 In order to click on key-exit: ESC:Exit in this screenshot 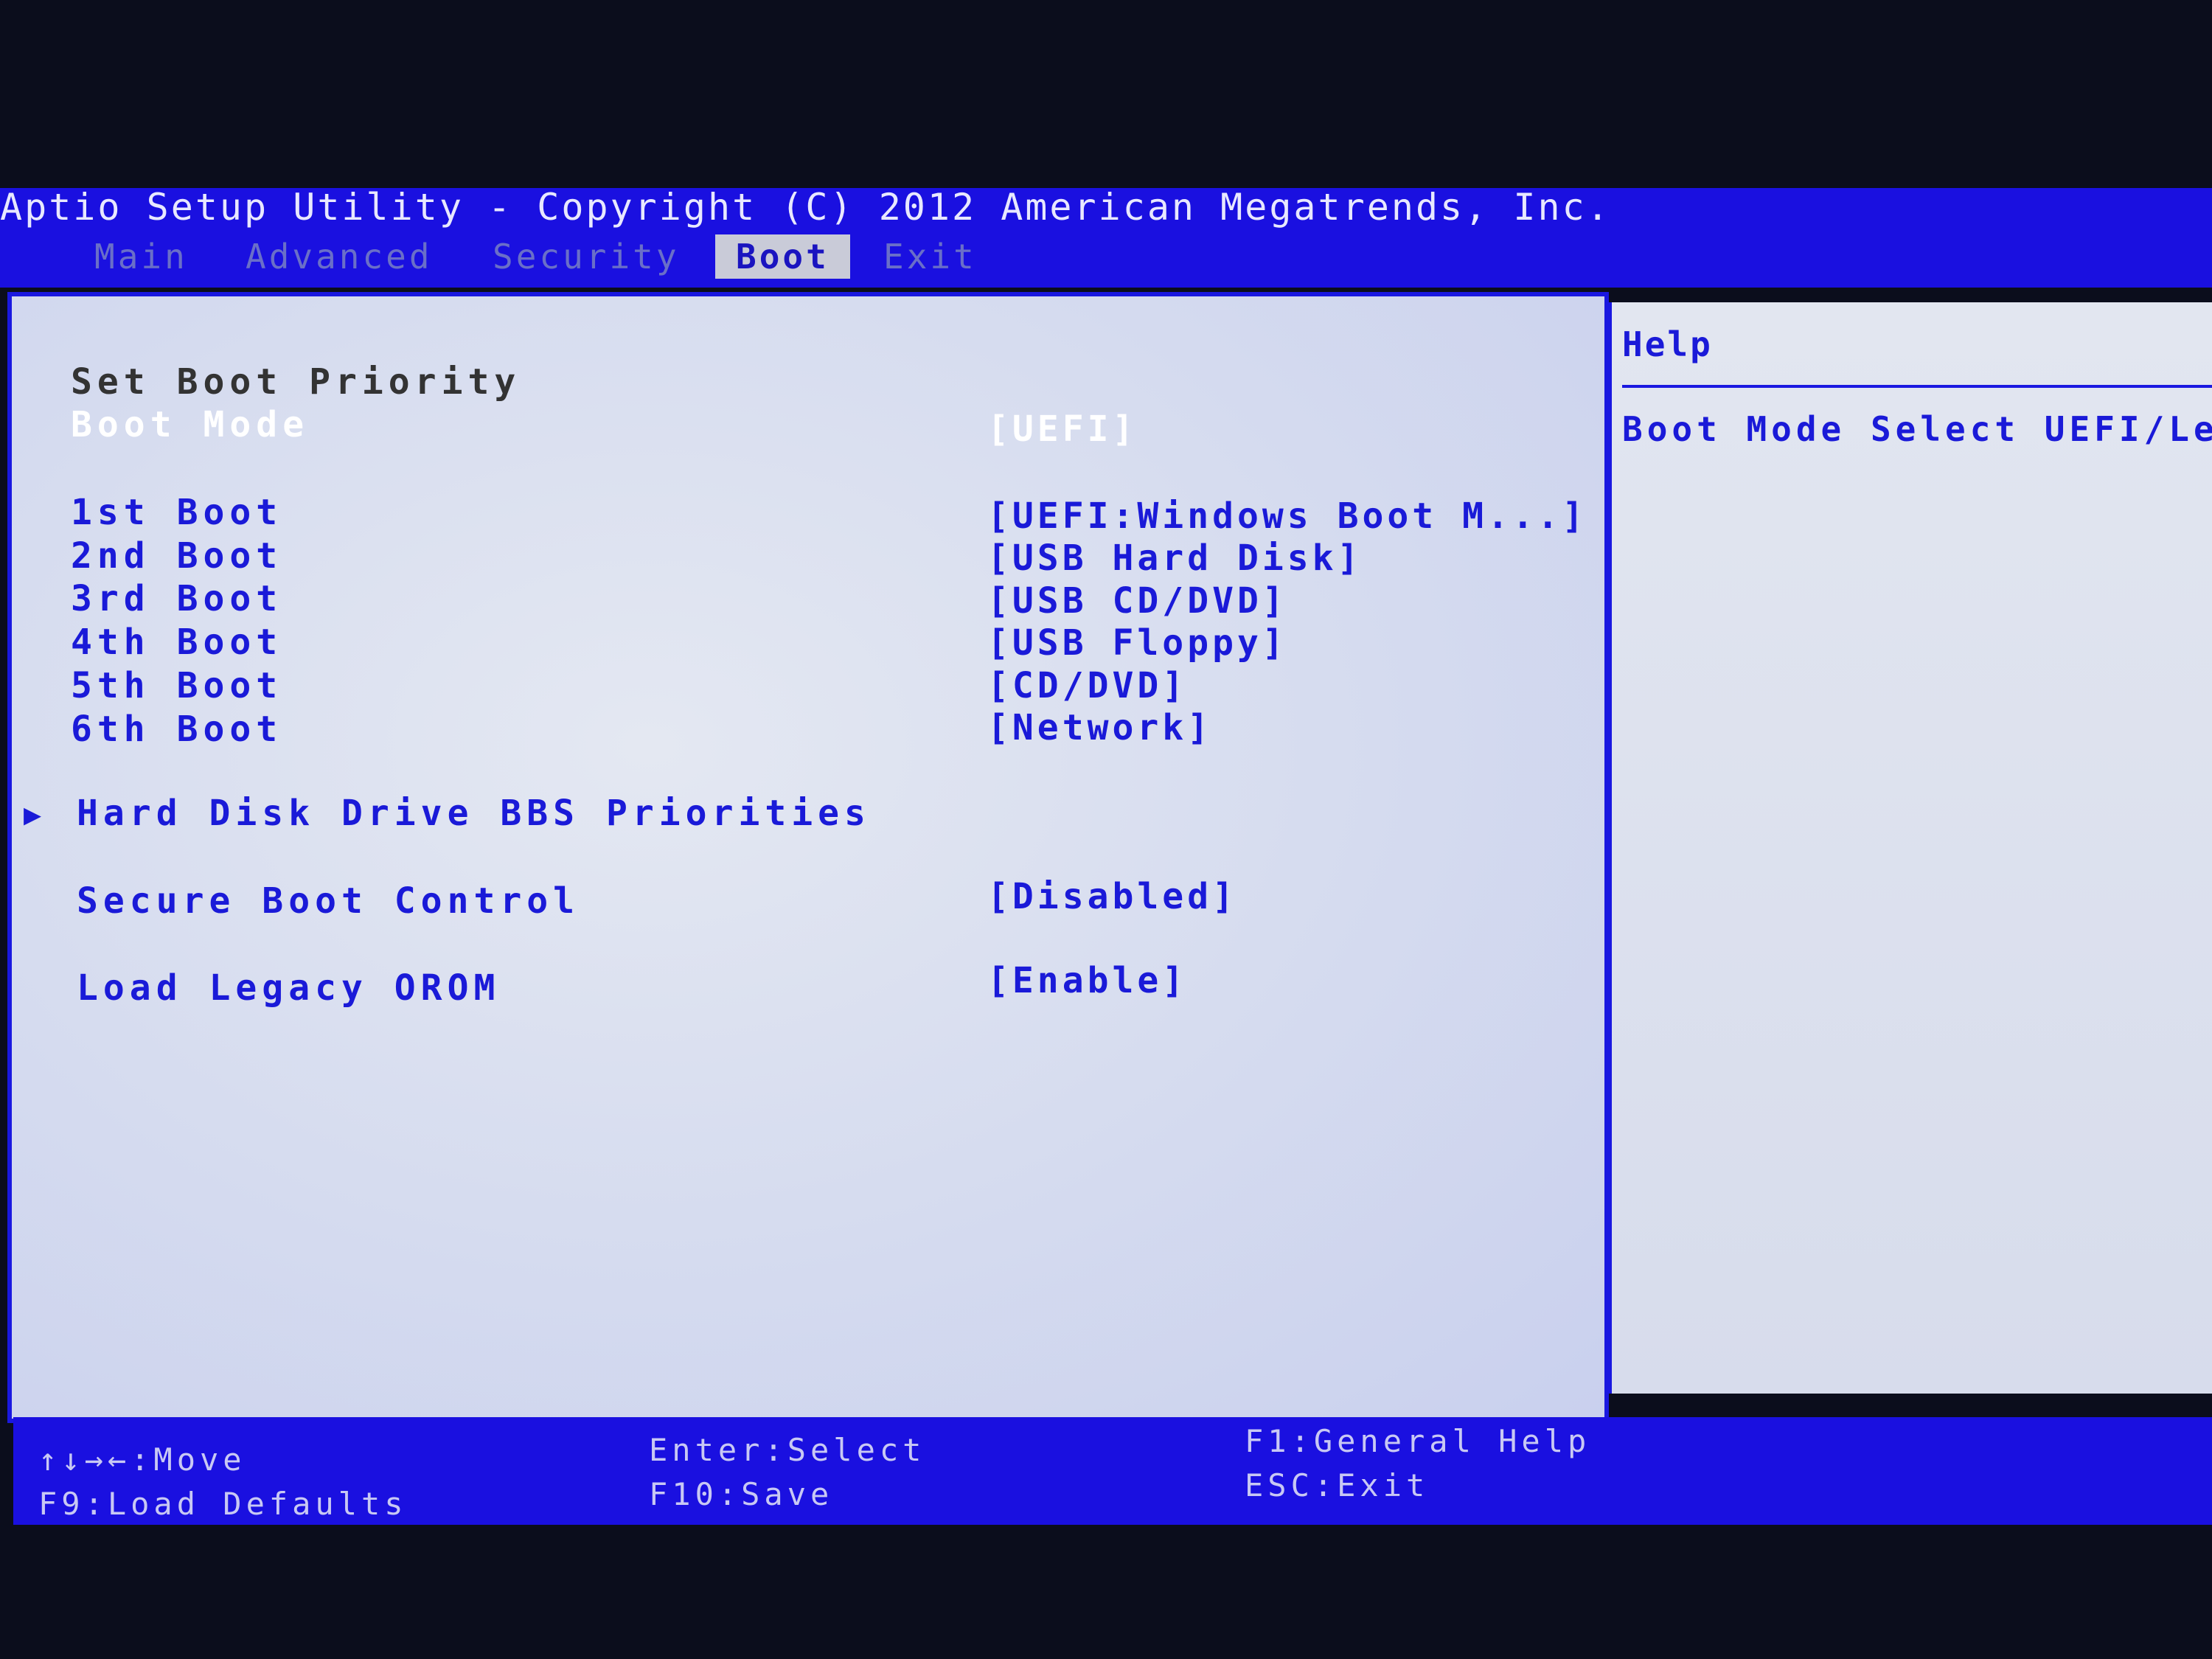, I will do `click(1337, 1485)`.